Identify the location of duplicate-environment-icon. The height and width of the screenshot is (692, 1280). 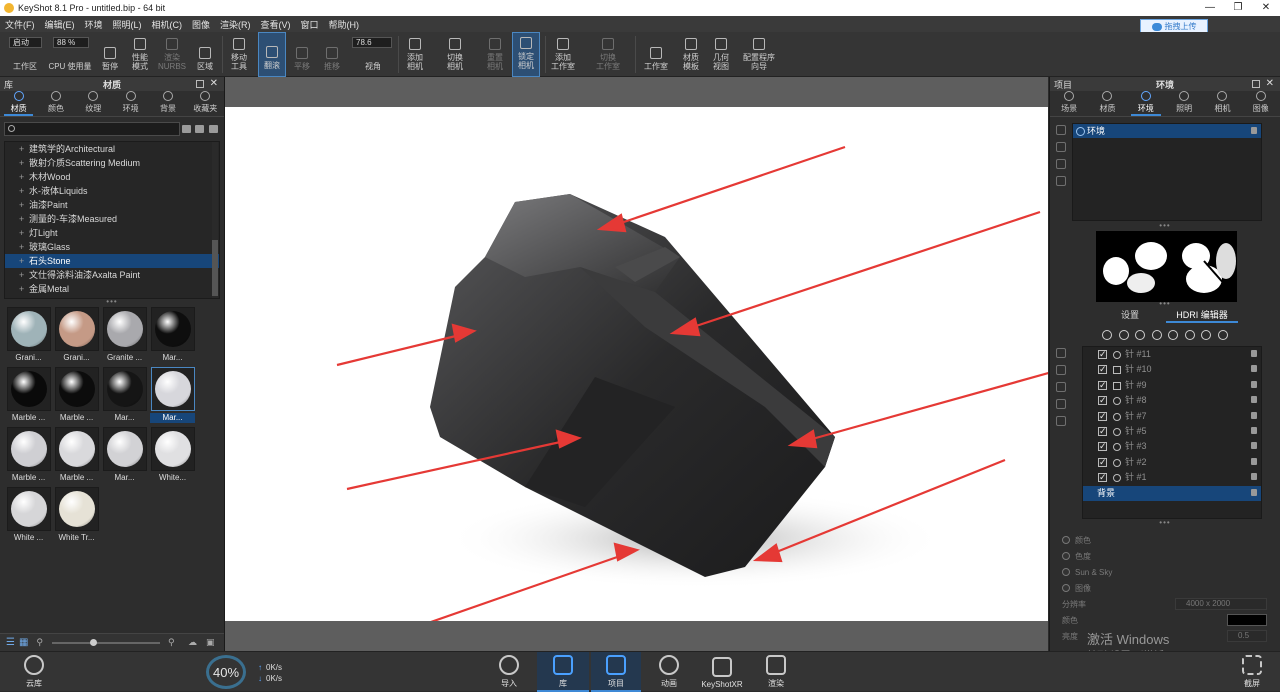
(1061, 130).